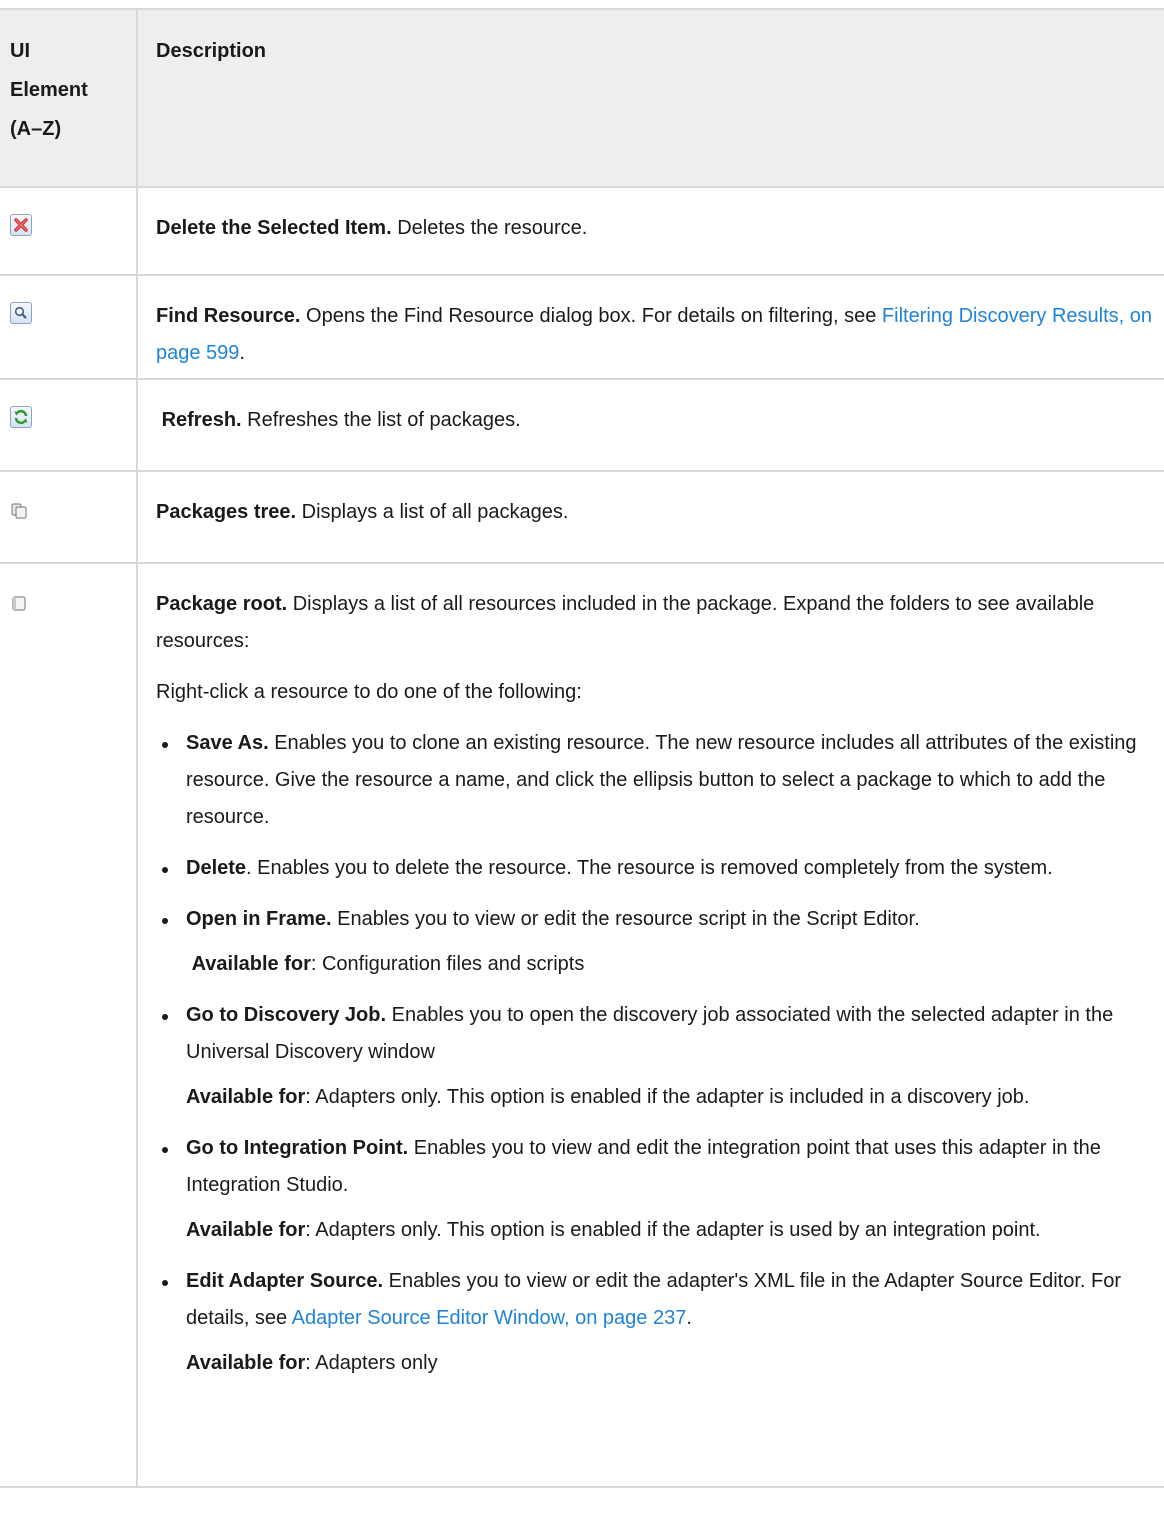  I want to click on option-title: Go to Discovery Job., so click(286, 1015).